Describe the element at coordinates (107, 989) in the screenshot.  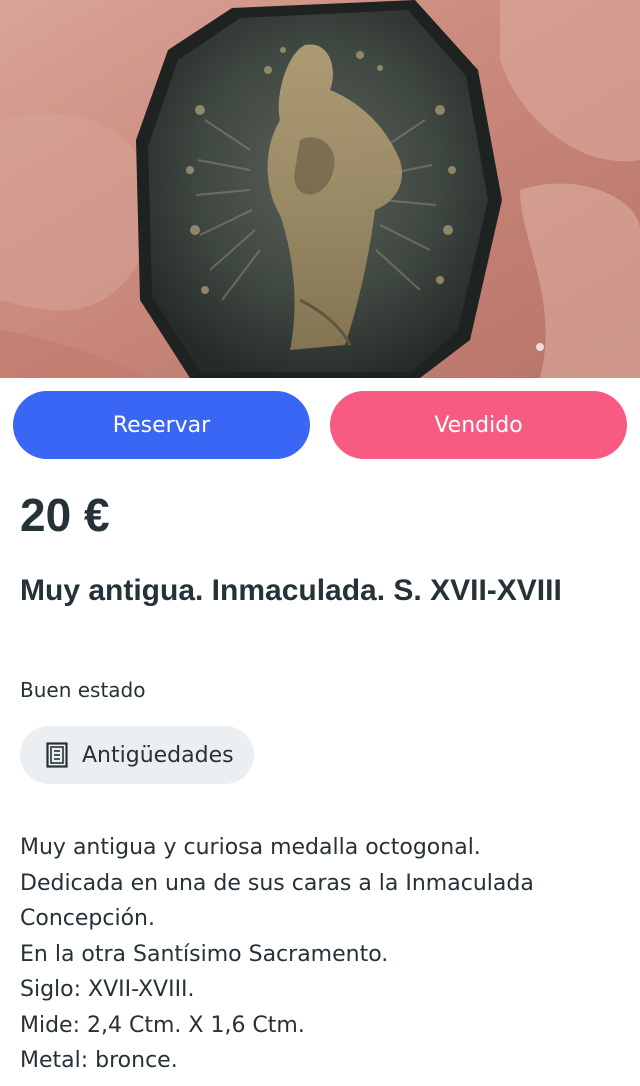
I see `description-line: Siglo: XVII-XVIII.` at that location.